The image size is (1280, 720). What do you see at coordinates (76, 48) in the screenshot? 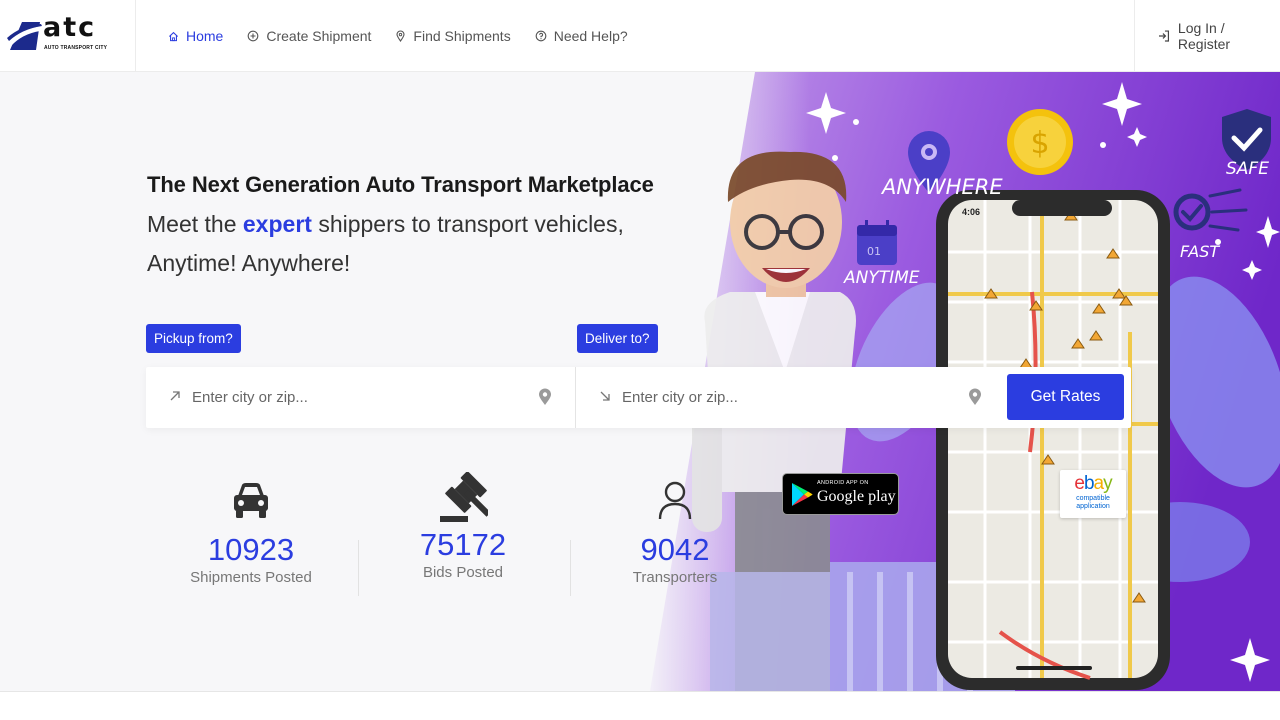
I see `logo-subtext: AUTO TRANSPORT CITY` at bounding box center [76, 48].